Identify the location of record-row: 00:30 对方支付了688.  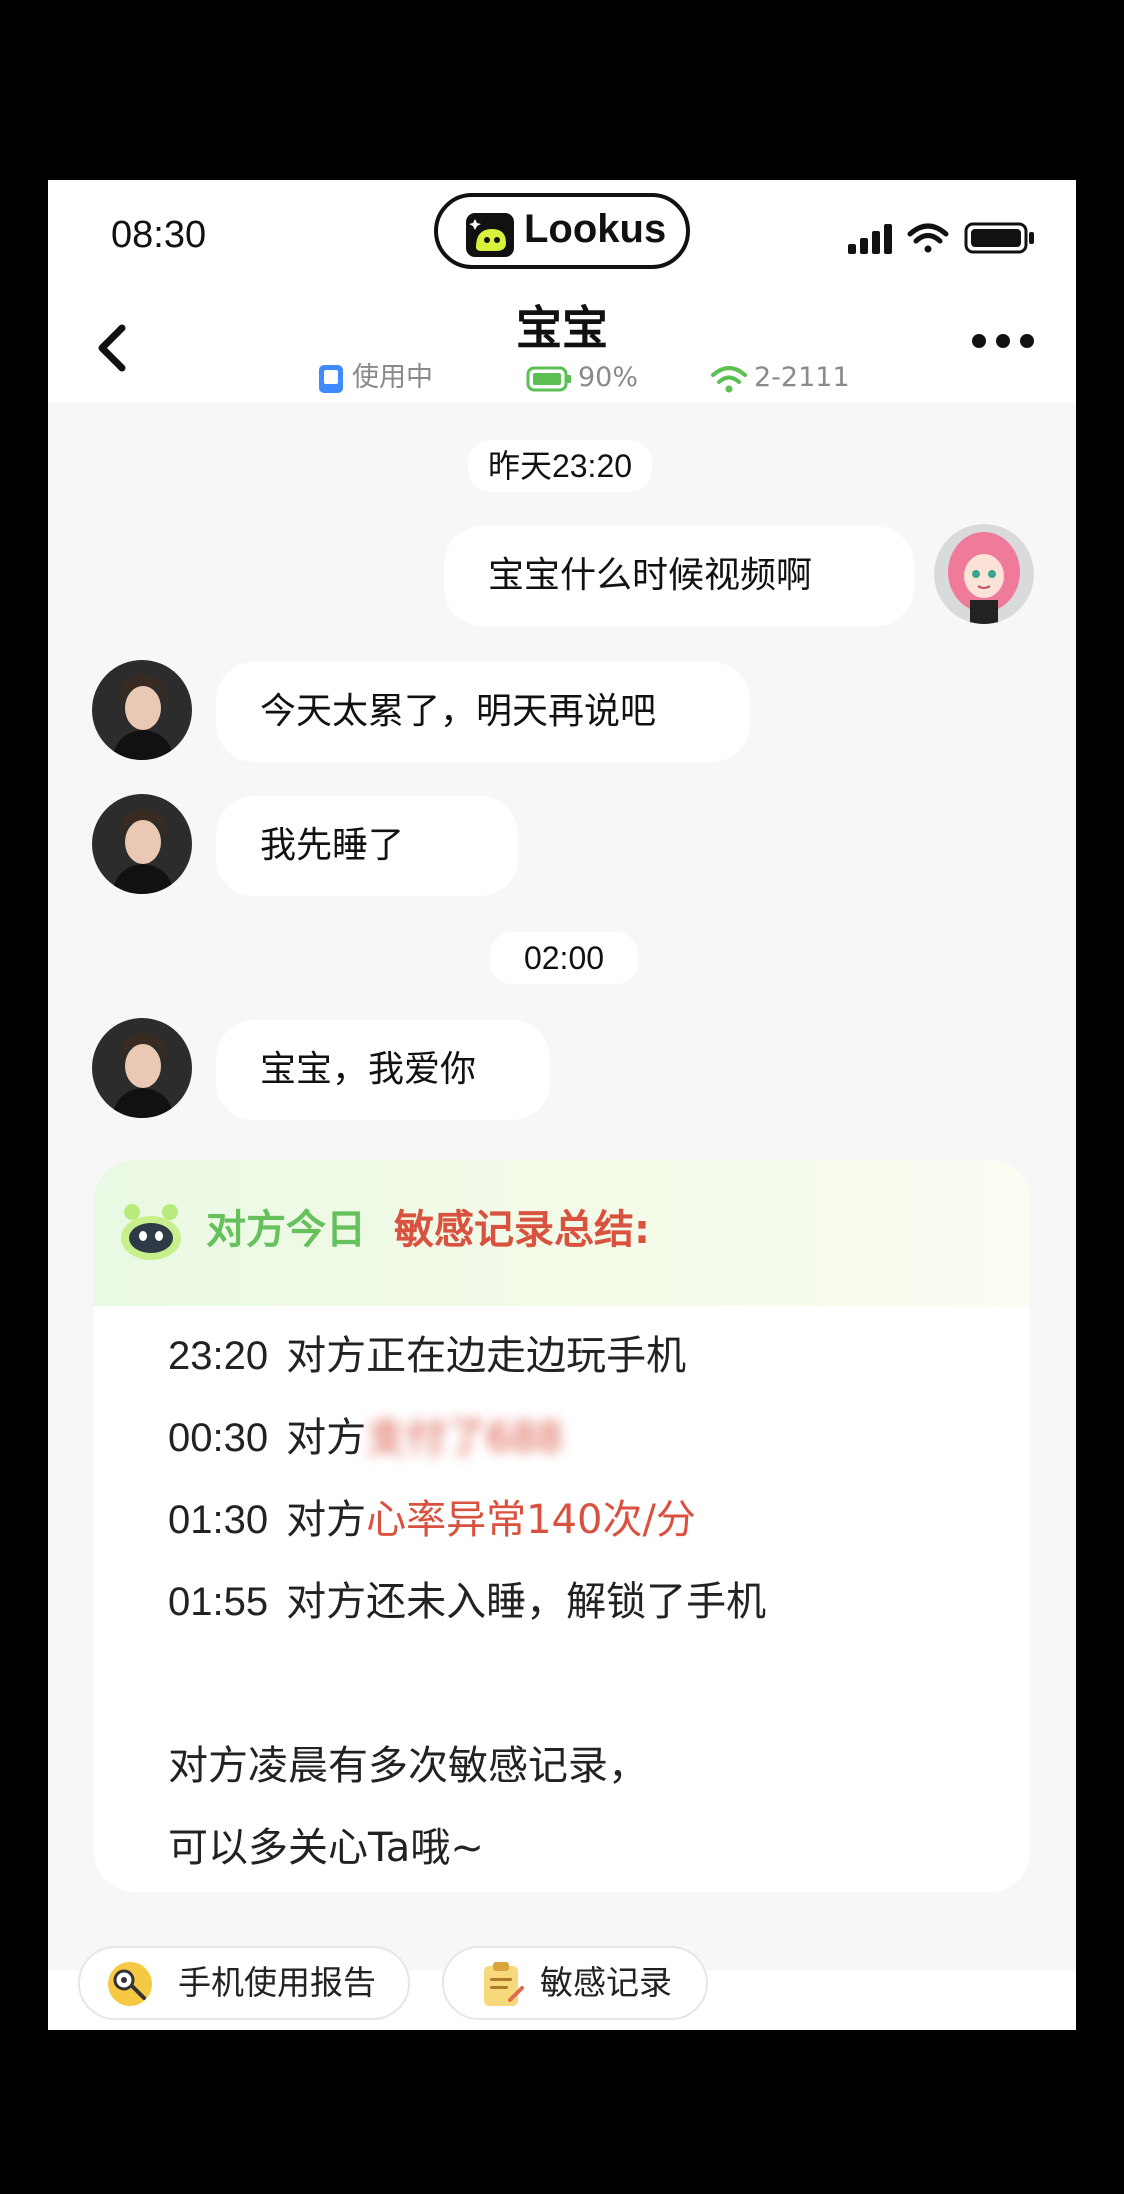
(365, 1438).